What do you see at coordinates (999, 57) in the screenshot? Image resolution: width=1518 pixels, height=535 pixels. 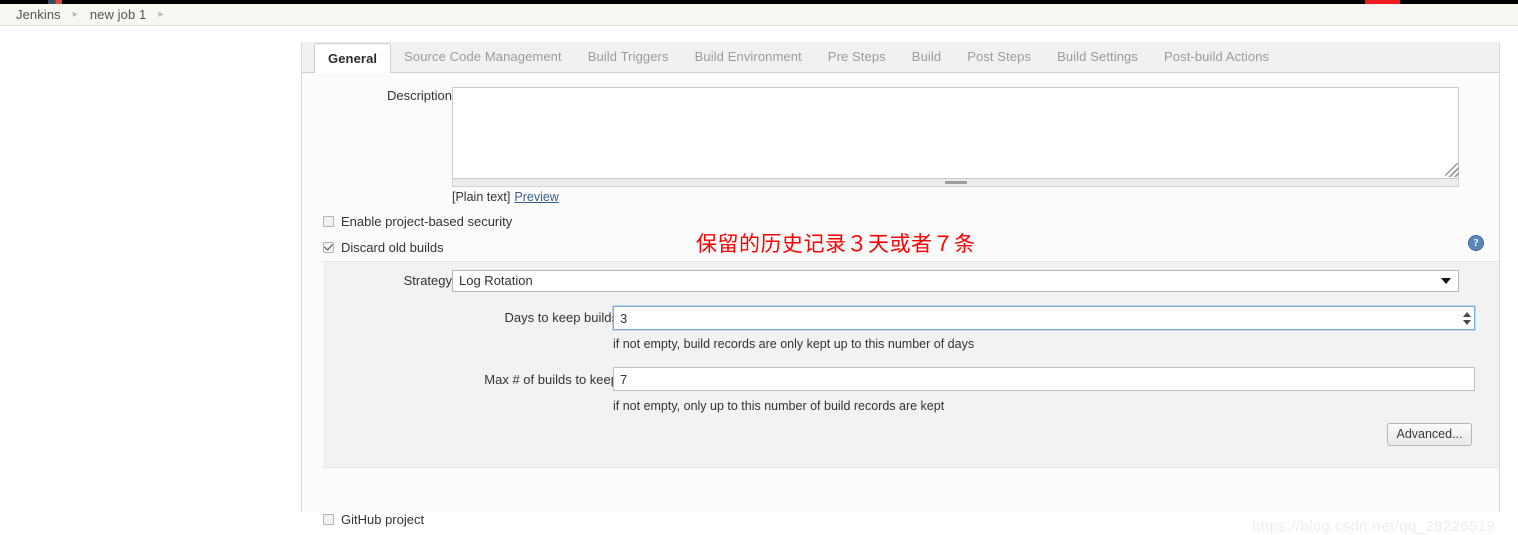 I see `tab-post-steps: Post Steps` at bounding box center [999, 57].